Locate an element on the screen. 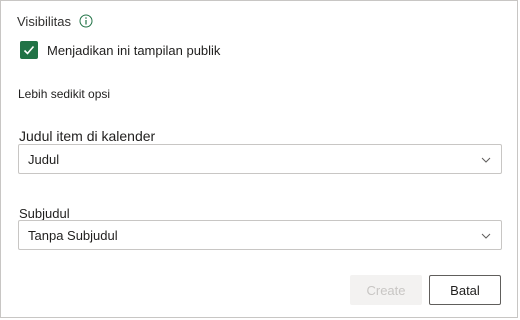 The width and height of the screenshot is (520, 320). subheading-field-value: Tanpa Subjudul is located at coordinates (73, 235).